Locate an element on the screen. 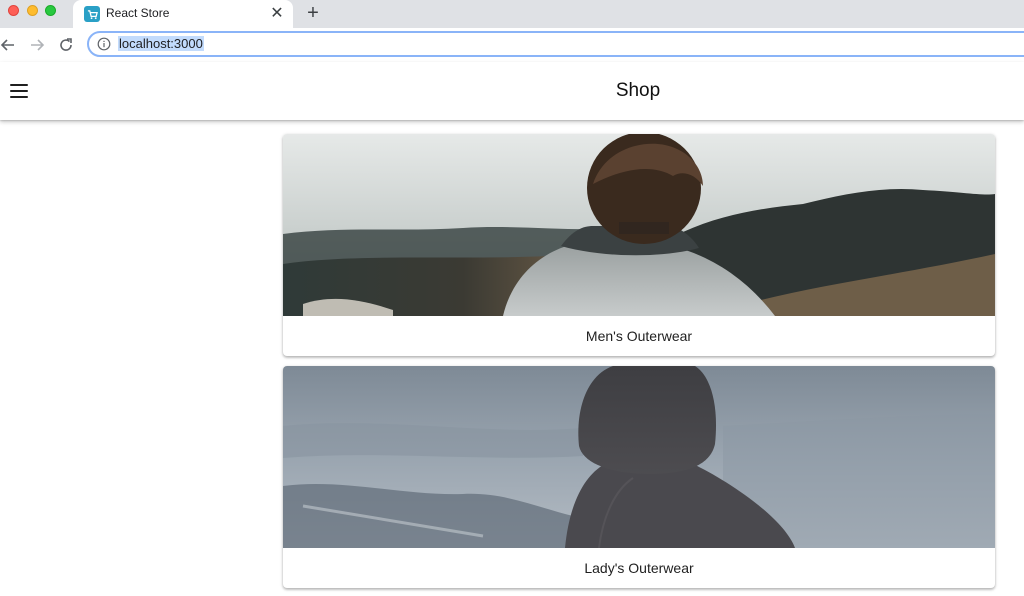 Image resolution: width=1024 pixels, height=596 pixels. arrow-left-icon is located at coordinates (7, 45).